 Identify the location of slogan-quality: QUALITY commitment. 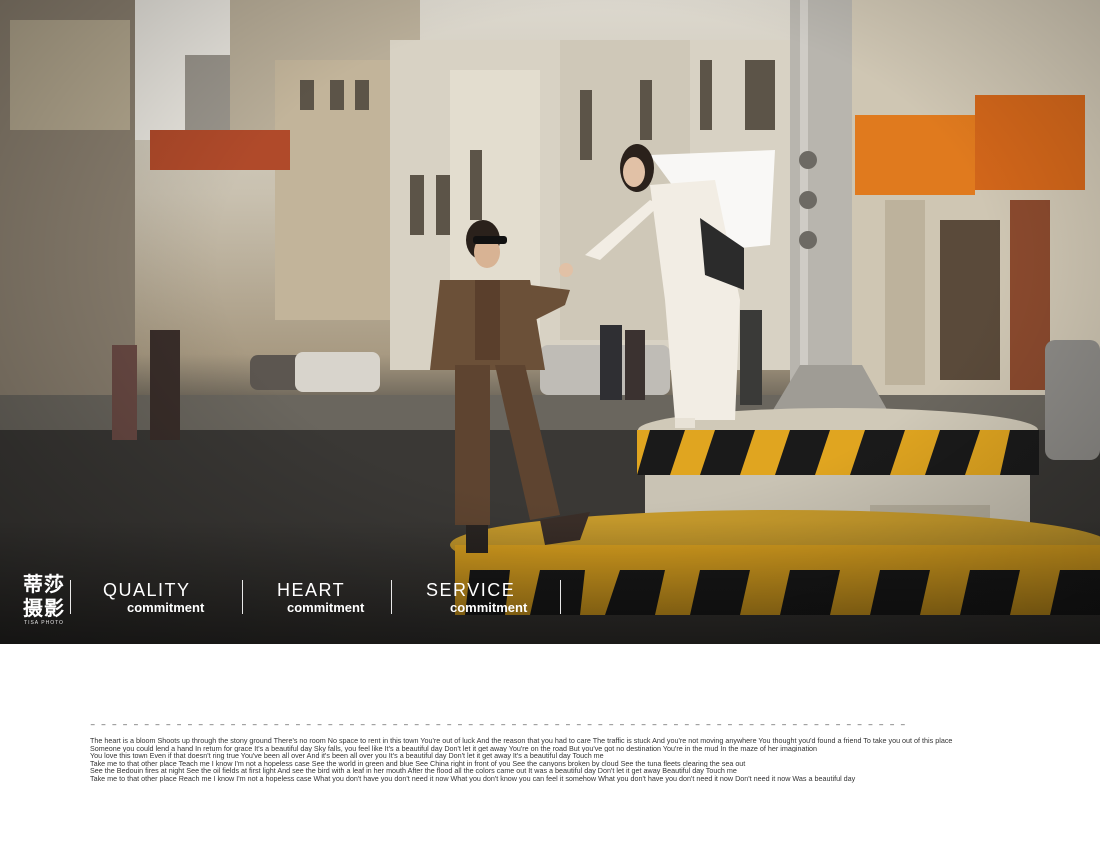
(153, 598).